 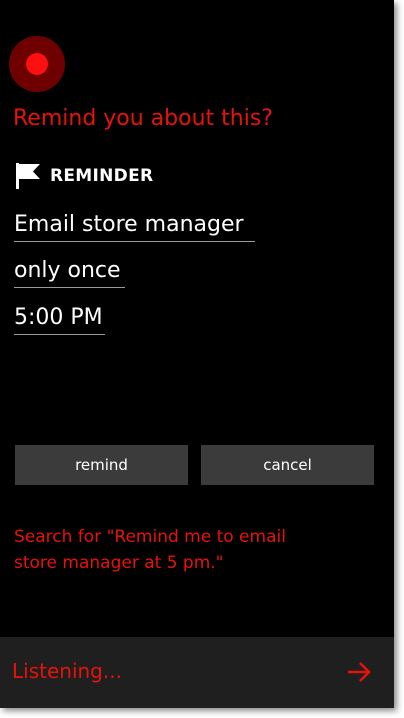 I want to click on microphone-indicator, so click(x=37, y=64).